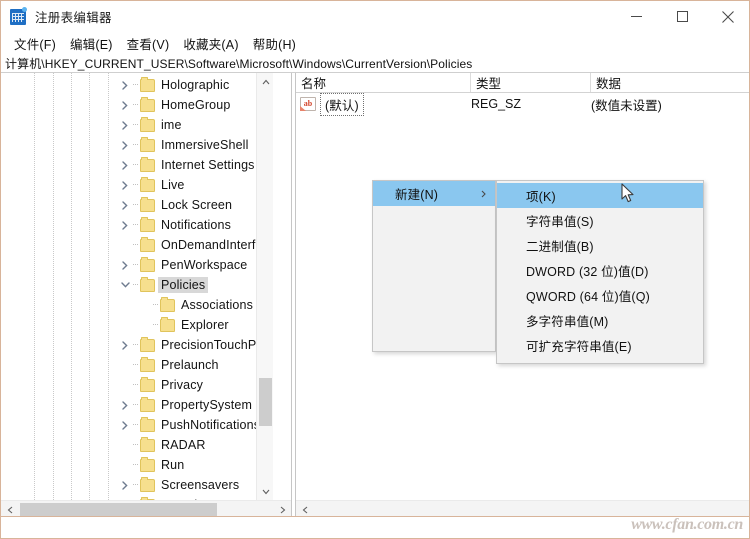 This screenshot has width=750, height=539. Describe the element at coordinates (137, 445) in the screenshot. I see `tree-item-radar: RADAR` at that location.